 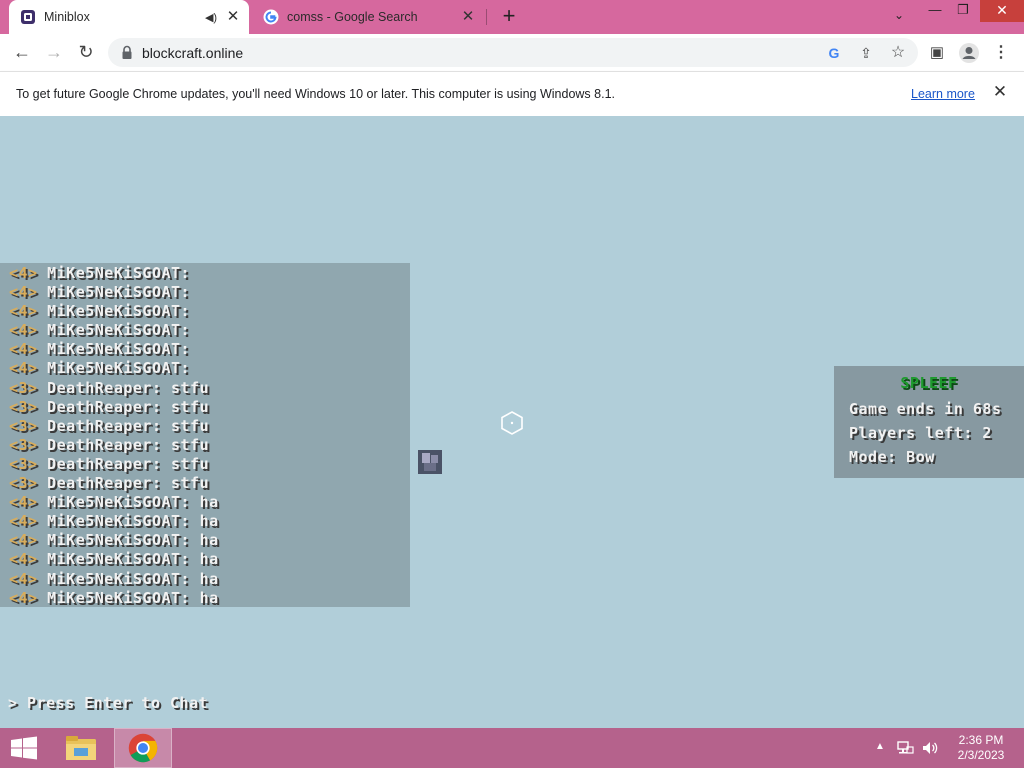 I want to click on bookmark-star-icon: ☆, so click(x=898, y=53).